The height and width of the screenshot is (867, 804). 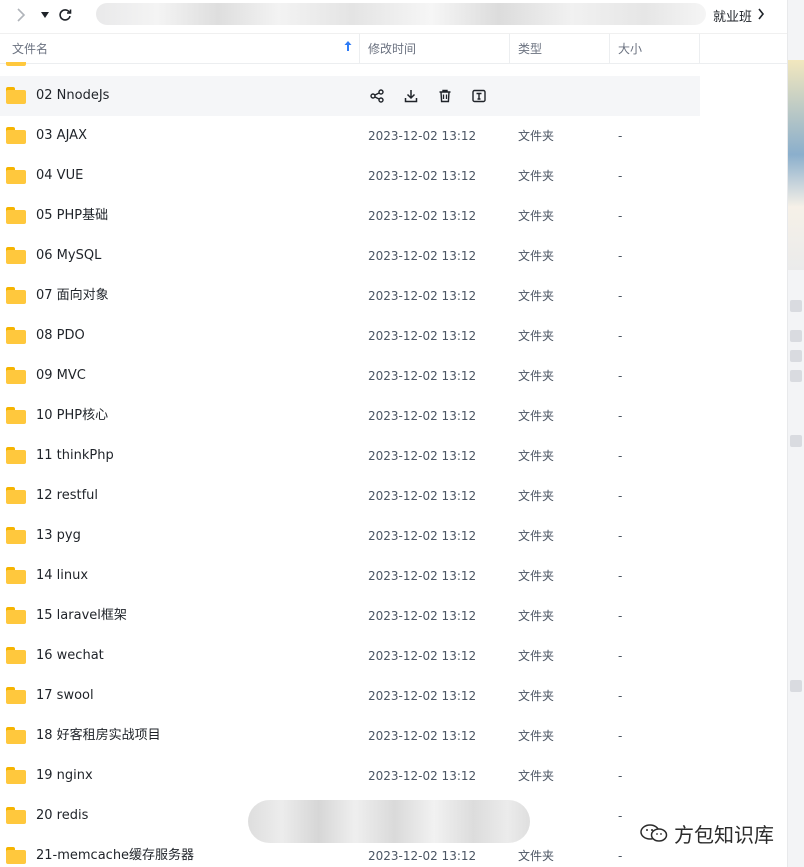 What do you see at coordinates (350, 296) in the screenshot?
I see `table-row: 07 面向对象 2023-12-02 13:12 文件夹 -` at bounding box center [350, 296].